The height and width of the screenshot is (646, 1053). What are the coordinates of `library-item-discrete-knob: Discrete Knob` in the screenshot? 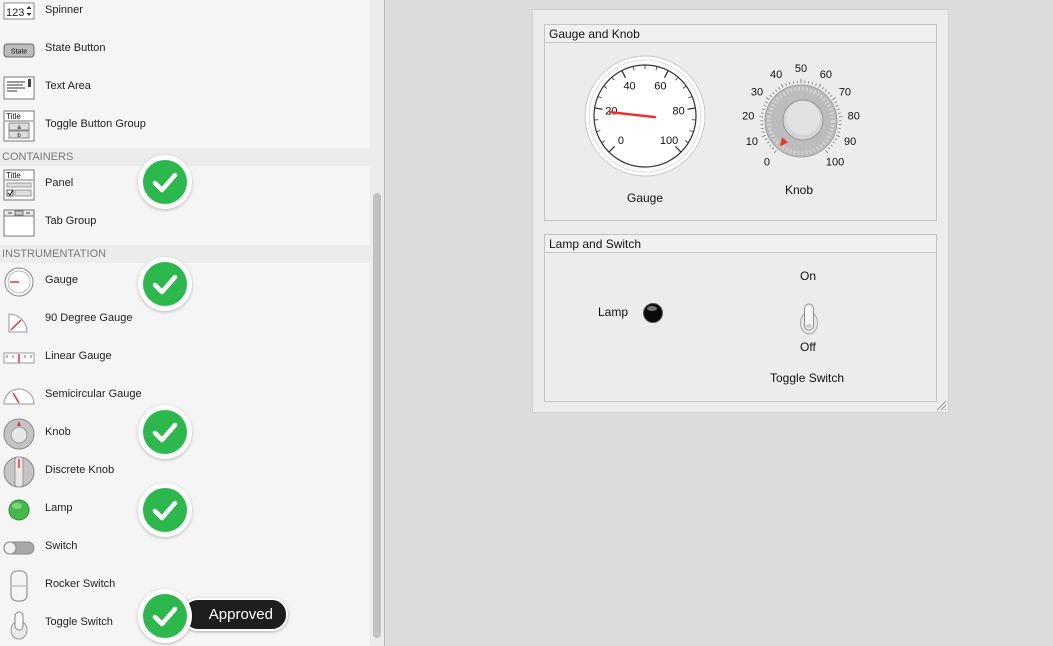 It's located at (185, 472).